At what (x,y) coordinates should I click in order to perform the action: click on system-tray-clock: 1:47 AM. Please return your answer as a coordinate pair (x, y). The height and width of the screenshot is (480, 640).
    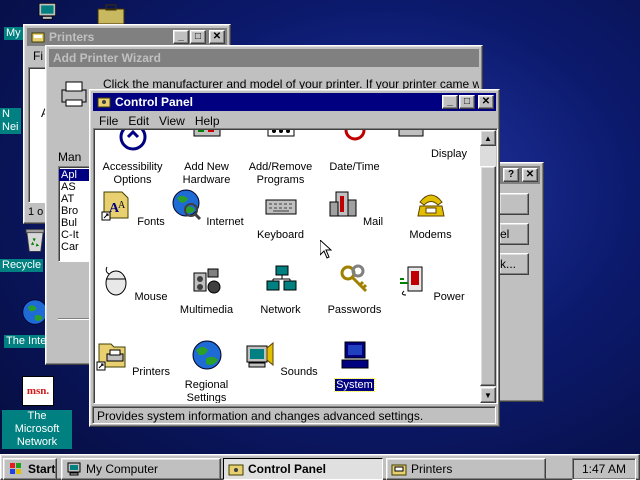
    Looking at the image, I should click on (604, 469).